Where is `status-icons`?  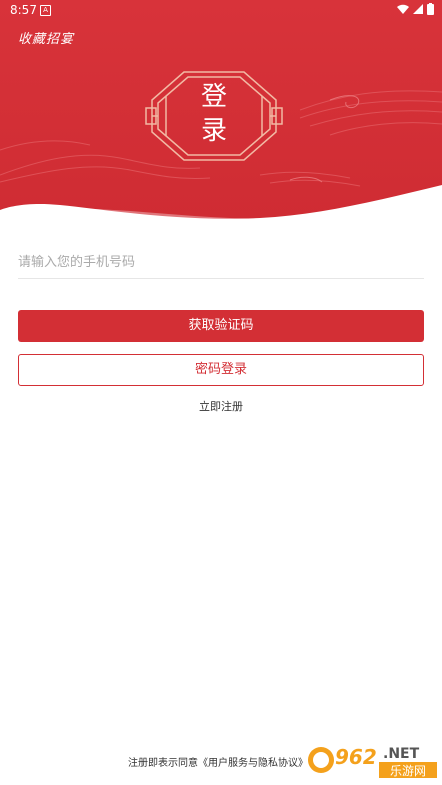
status-icons is located at coordinates (415, 9).